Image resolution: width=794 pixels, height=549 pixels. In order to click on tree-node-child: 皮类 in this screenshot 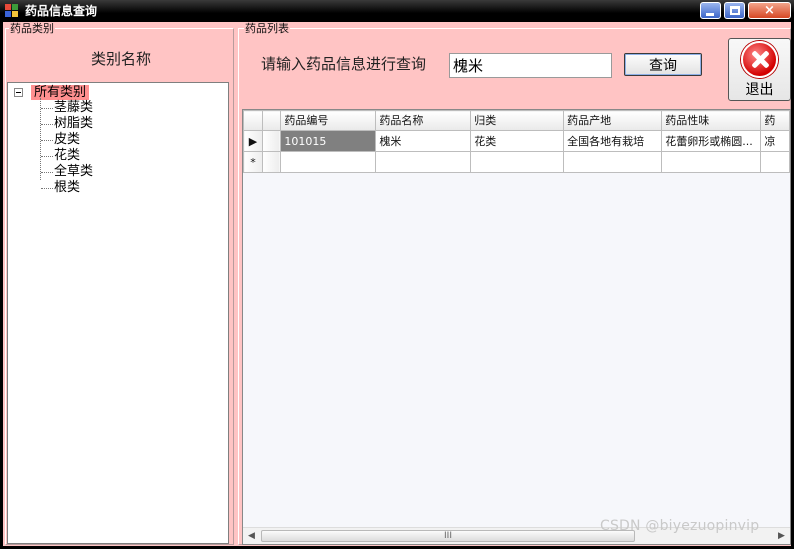, I will do `click(108, 140)`.